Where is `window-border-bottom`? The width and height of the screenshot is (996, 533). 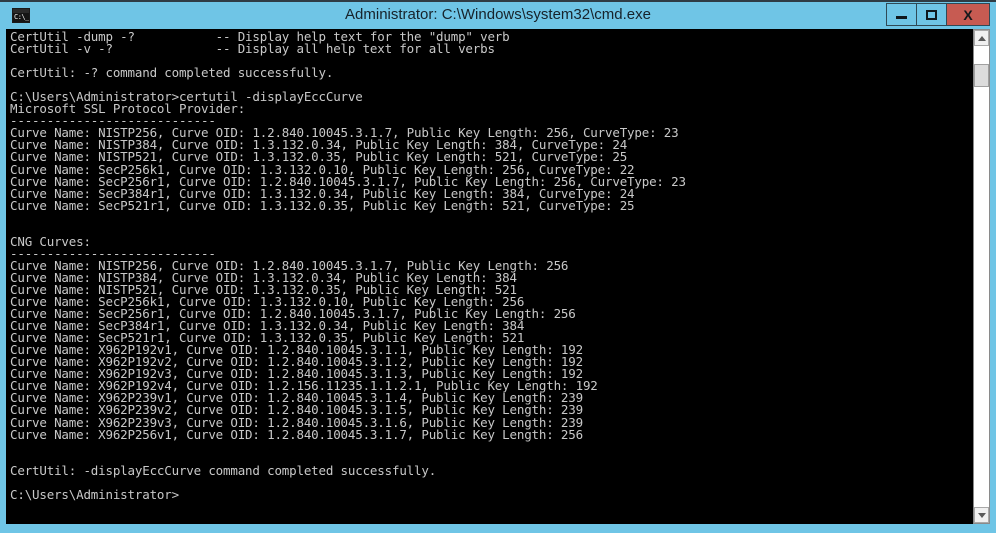 window-border-bottom is located at coordinates (498, 528).